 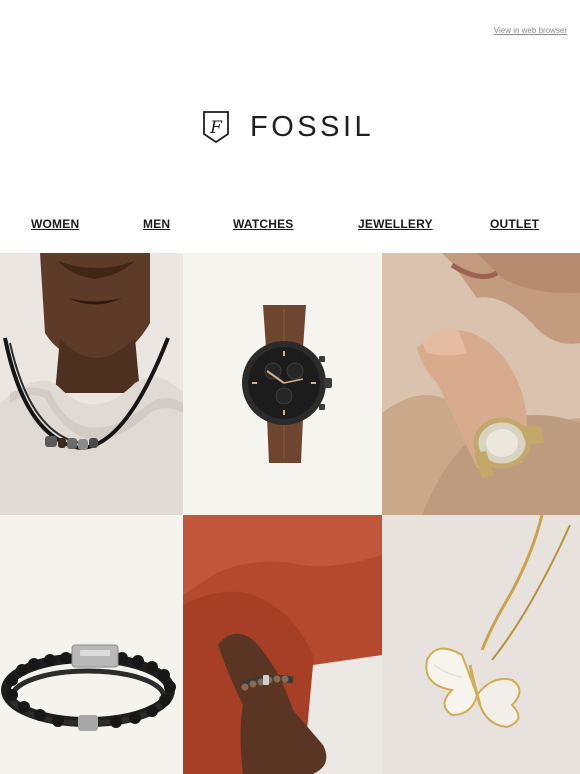 I want to click on butterfly-pendant-necklace-photo, so click(x=481, y=644).